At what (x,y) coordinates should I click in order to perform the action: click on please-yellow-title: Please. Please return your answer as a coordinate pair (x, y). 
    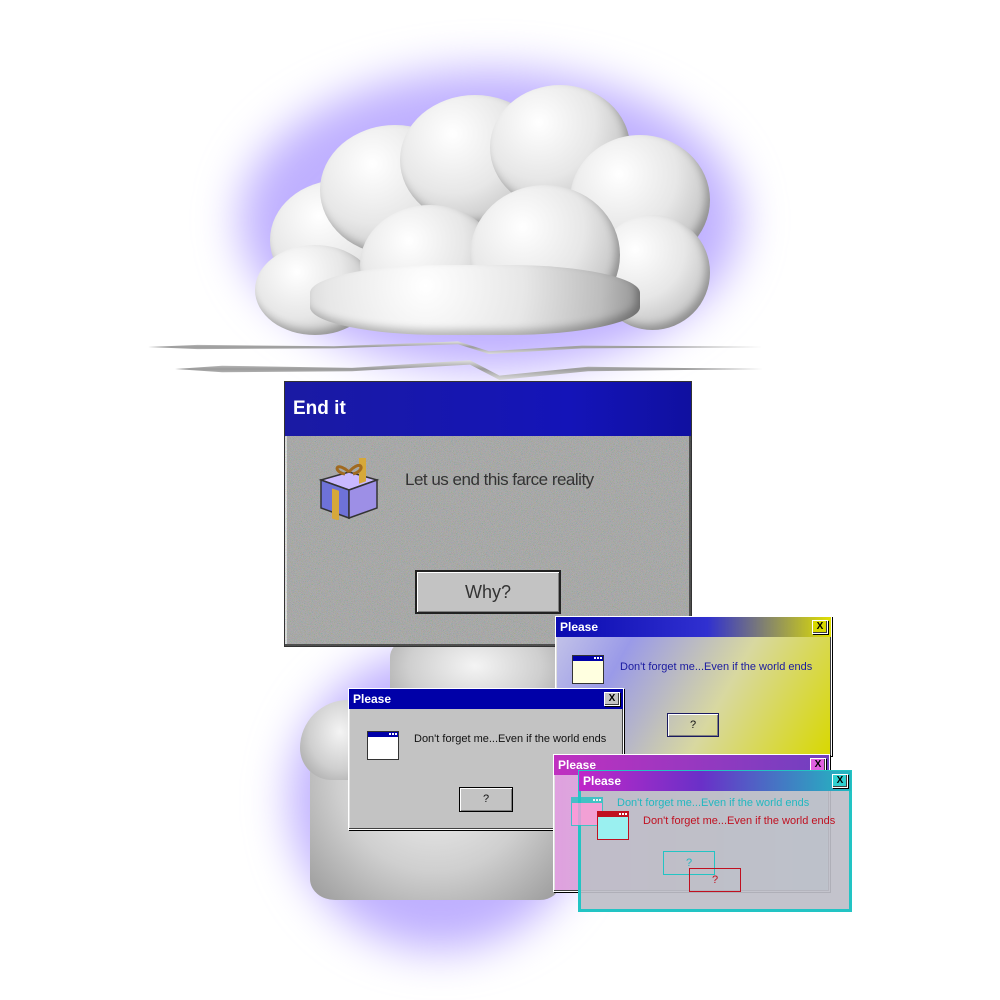
    Looking at the image, I should click on (579, 627).